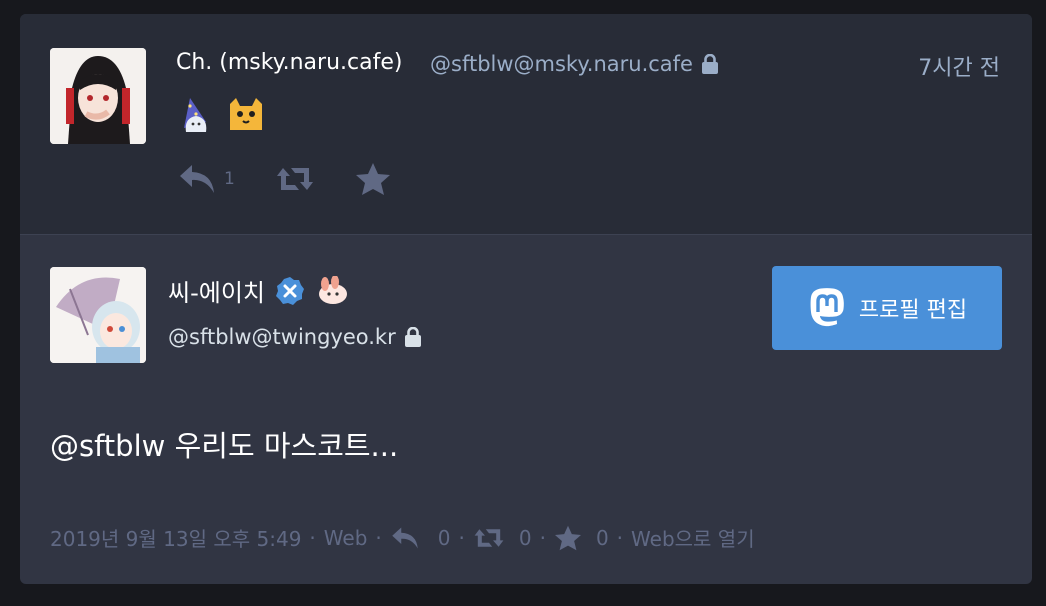  I want to click on detail-display-name: 씨-에이치, so click(258, 290).